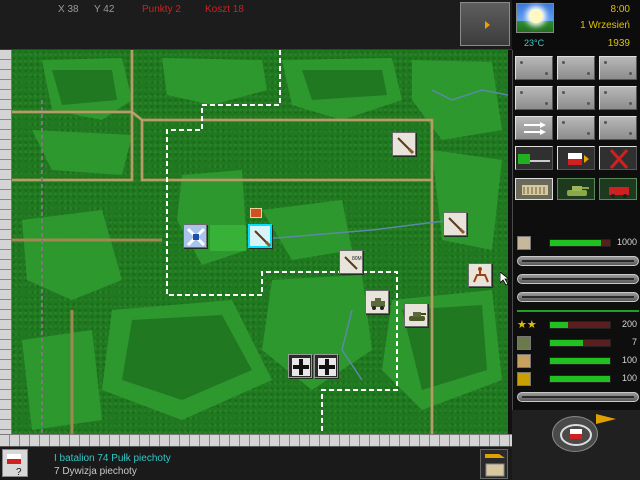 This screenshot has height=480, width=640. Describe the element at coordinates (357, 259) in the screenshot. I see `svg-text: 80M` at that location.